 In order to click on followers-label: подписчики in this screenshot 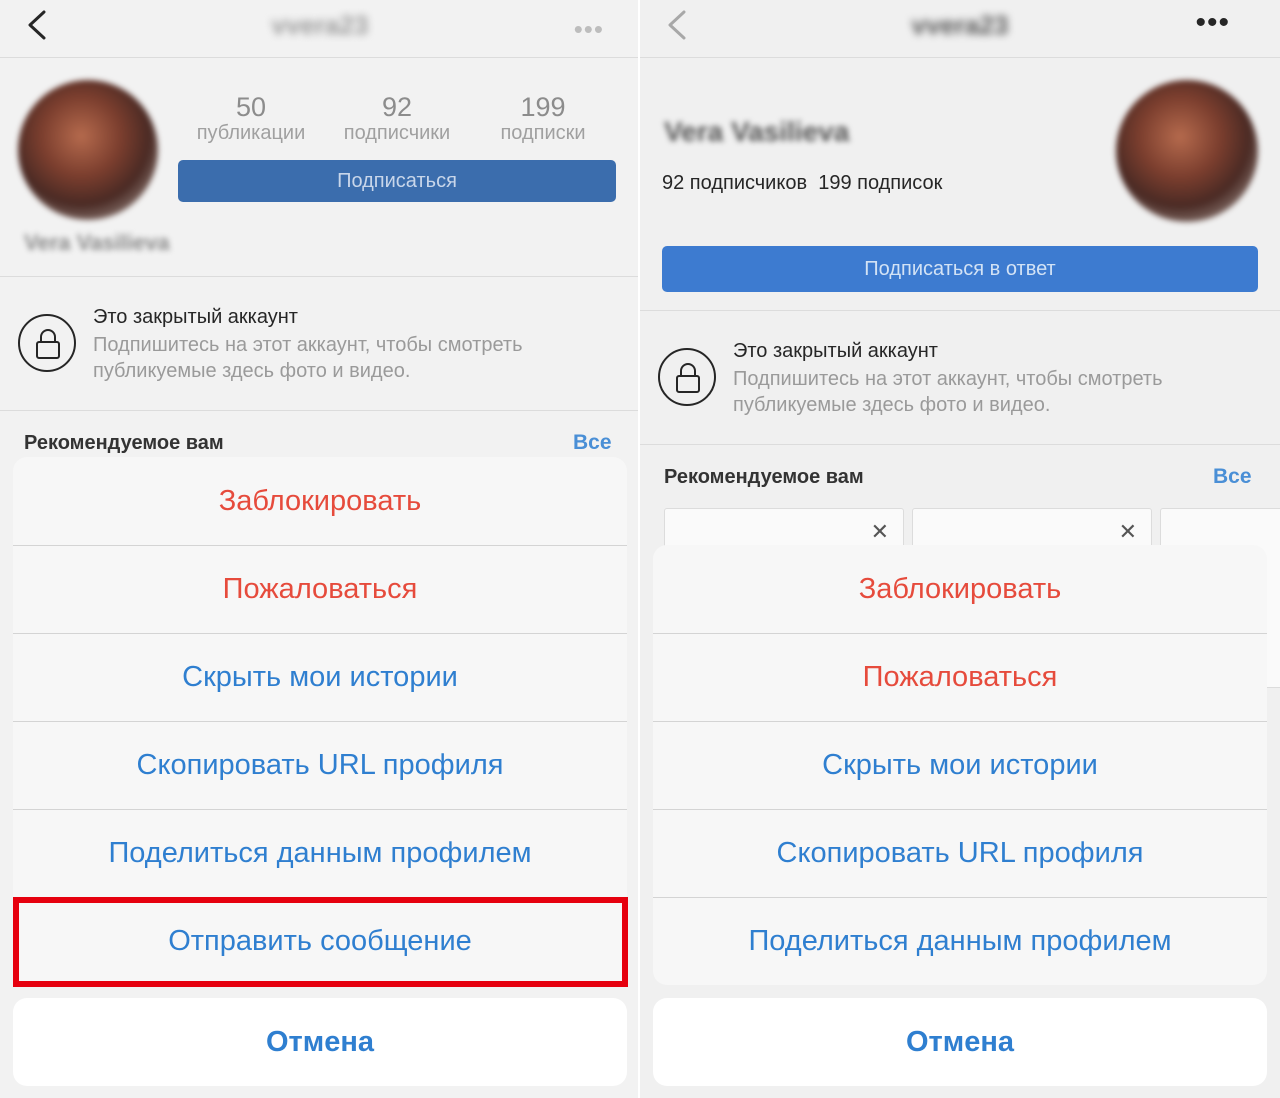, I will do `click(397, 133)`.